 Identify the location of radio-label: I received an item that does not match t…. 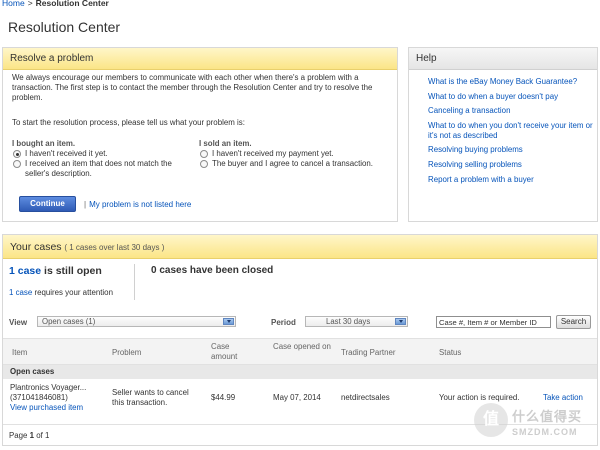
(98, 168).